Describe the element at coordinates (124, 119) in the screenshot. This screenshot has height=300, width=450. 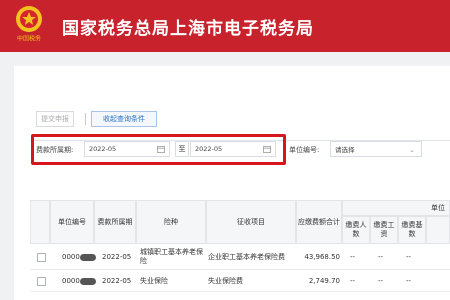
I see `collapse-conditions-button: 收起查询条件` at that location.